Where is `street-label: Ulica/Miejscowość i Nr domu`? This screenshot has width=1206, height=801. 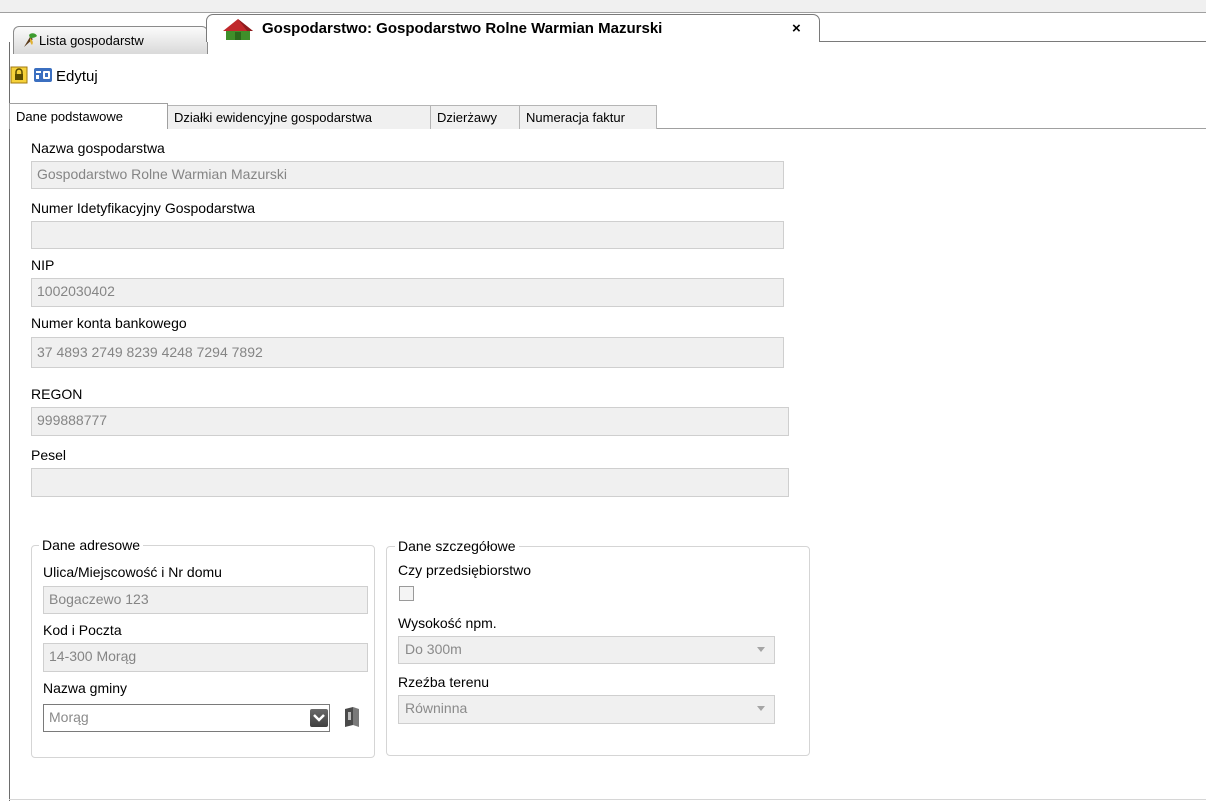 street-label: Ulica/Miejscowość i Nr domu is located at coordinates (132, 572).